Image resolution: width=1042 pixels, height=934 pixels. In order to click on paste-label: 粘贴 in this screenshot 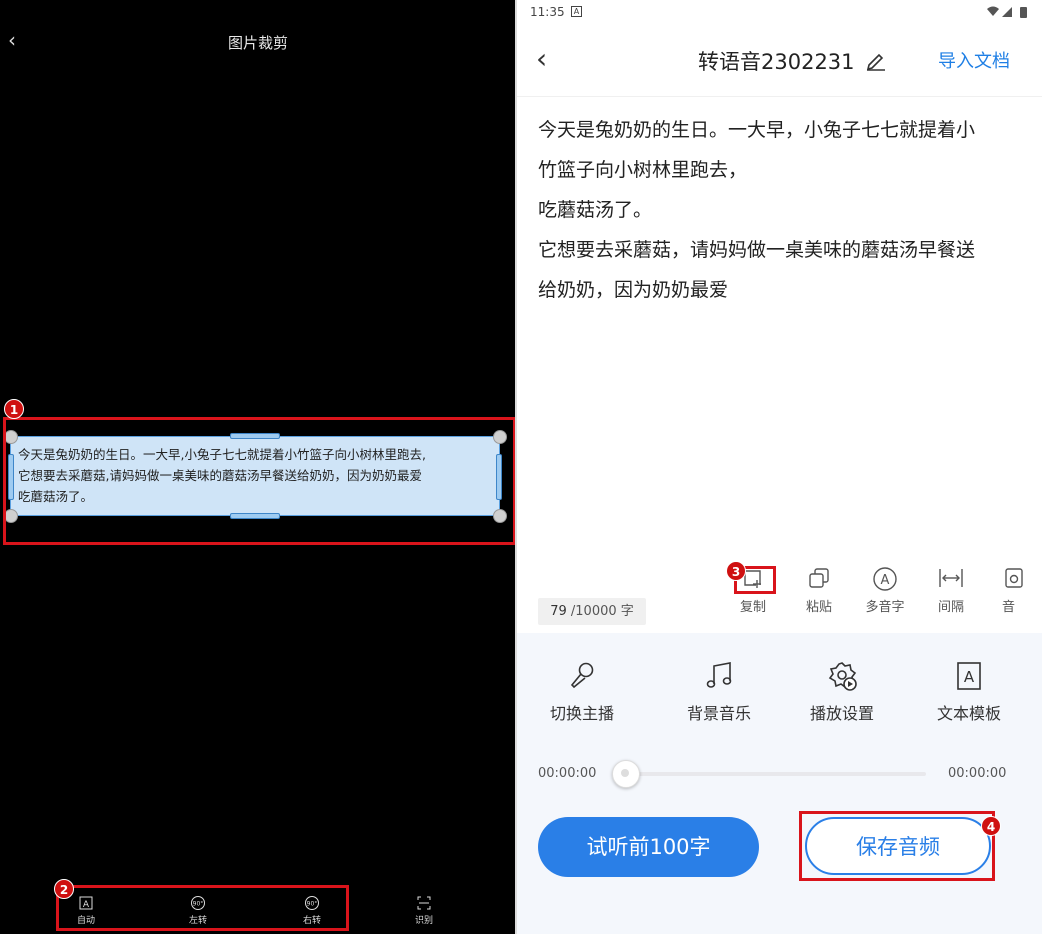, I will do `click(818, 607)`.